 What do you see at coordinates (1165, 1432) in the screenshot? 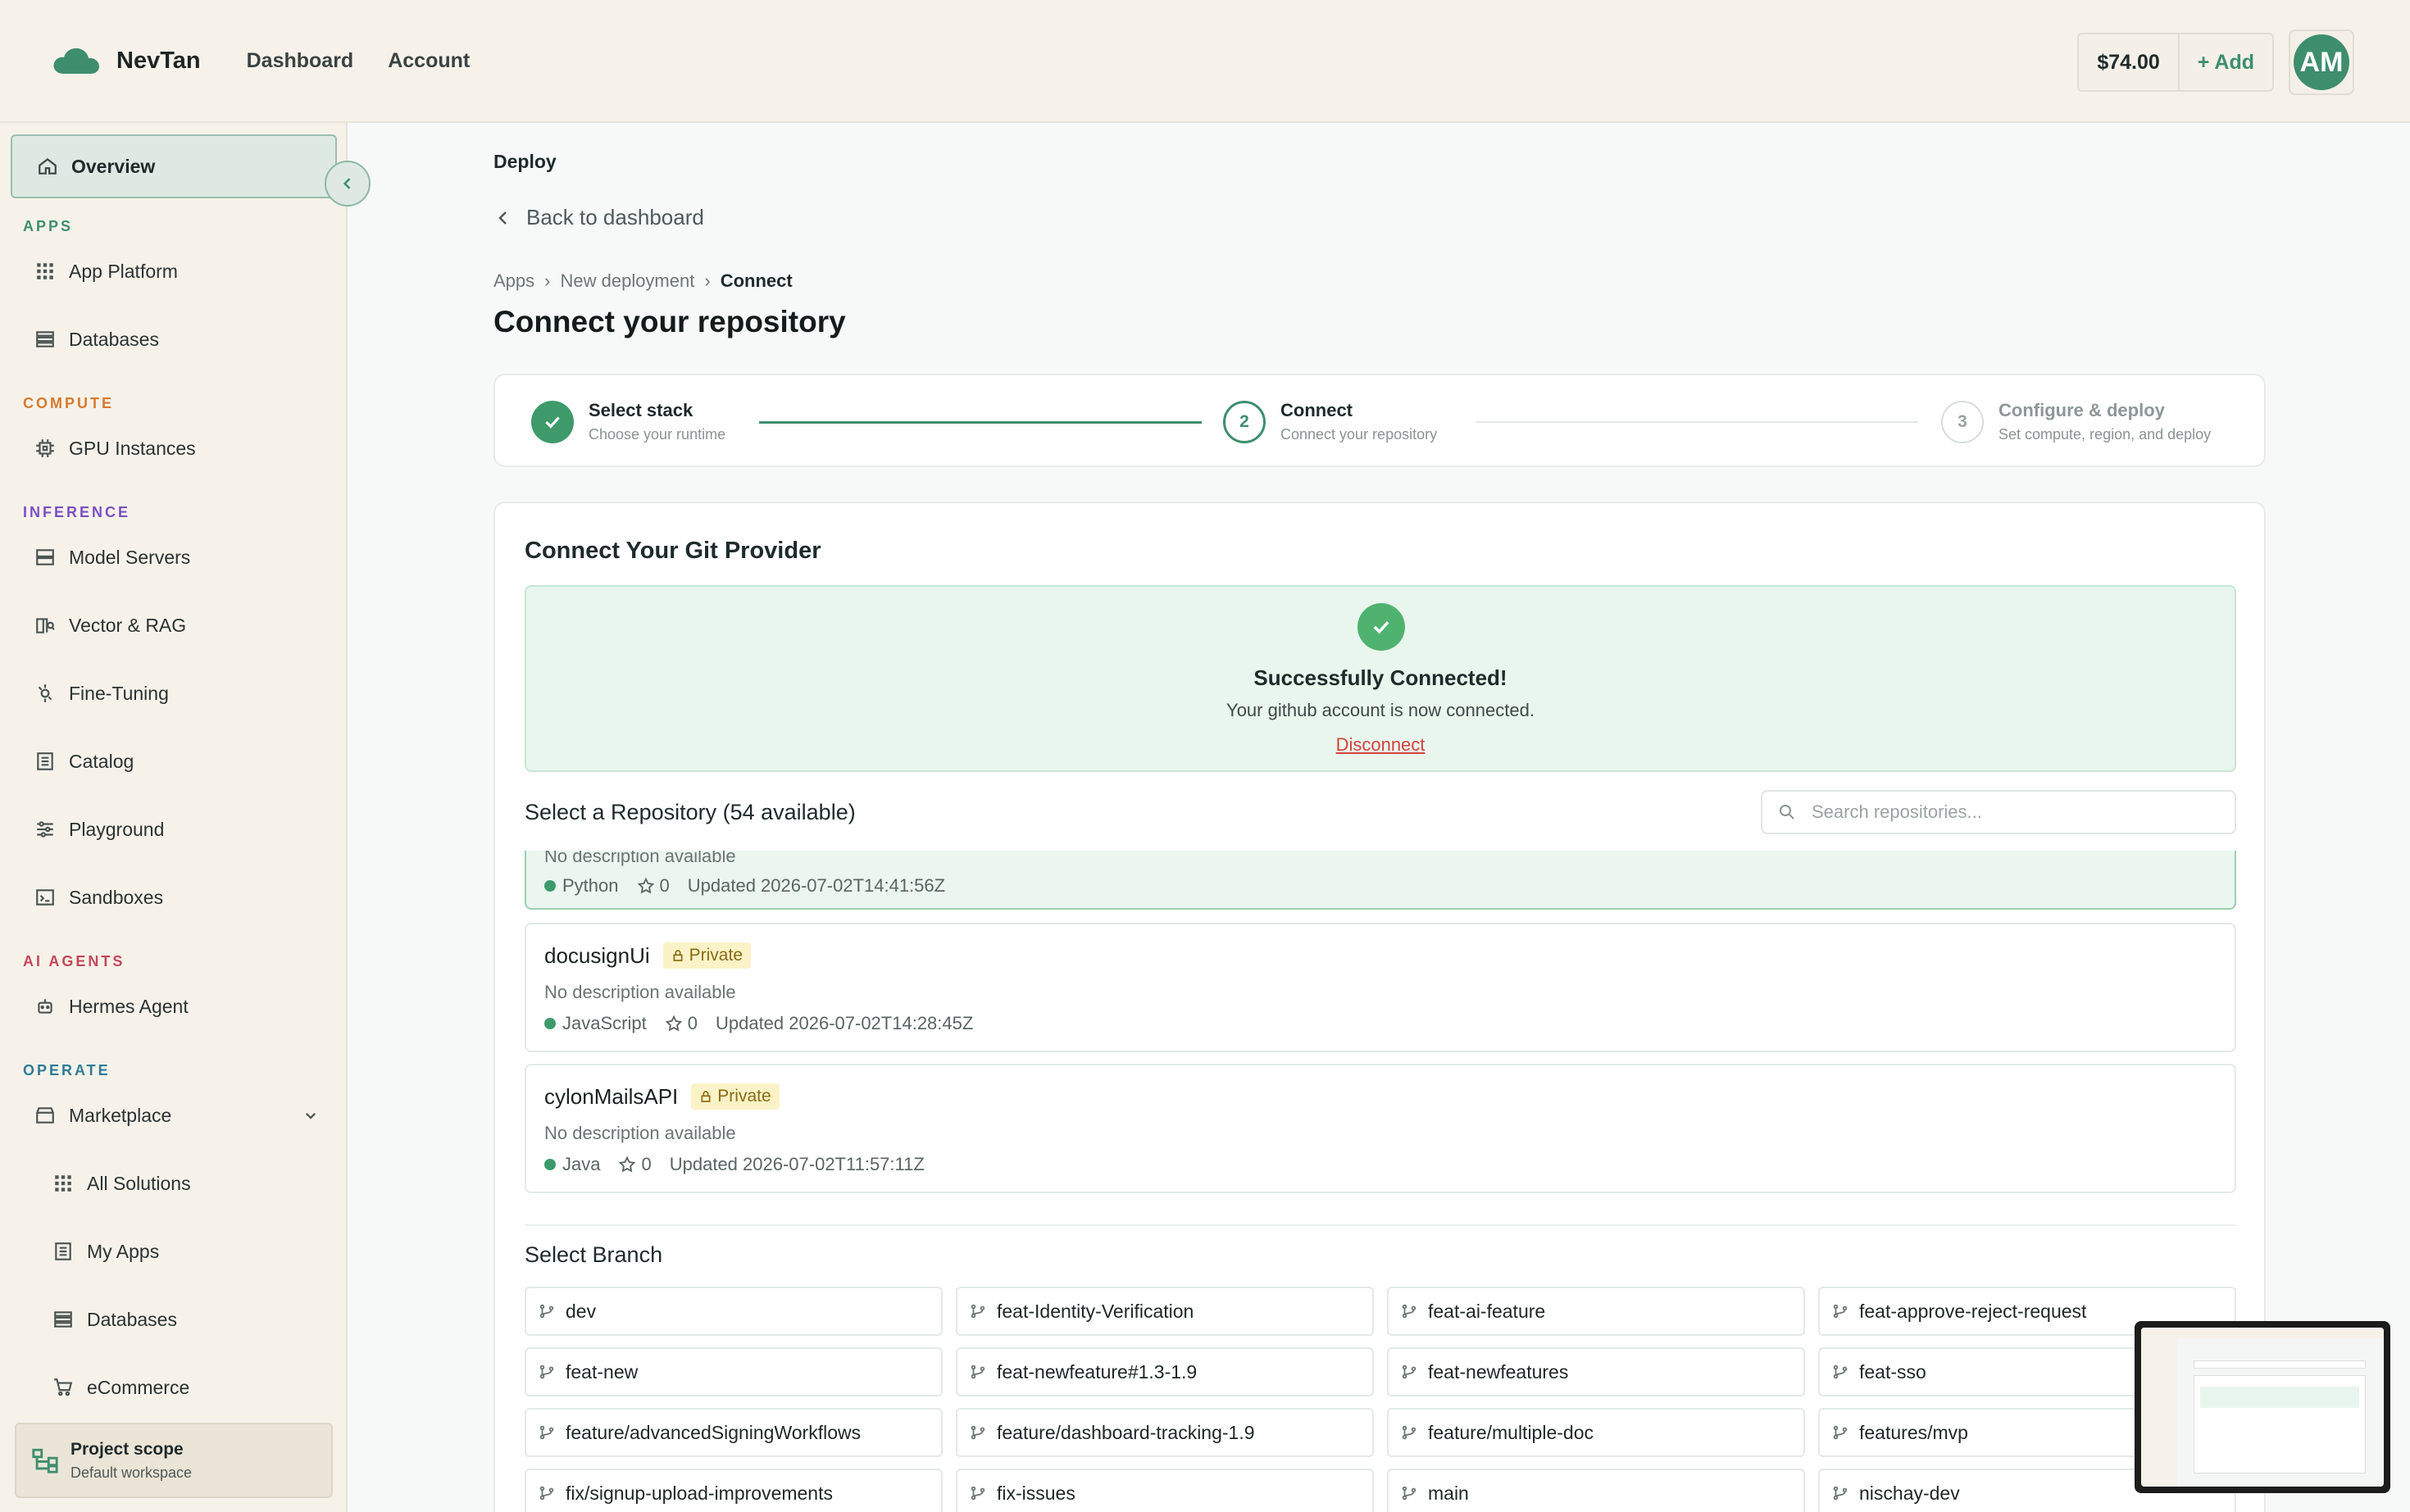
I see `branch-option: feature/dashboard-tracking-1.9` at bounding box center [1165, 1432].